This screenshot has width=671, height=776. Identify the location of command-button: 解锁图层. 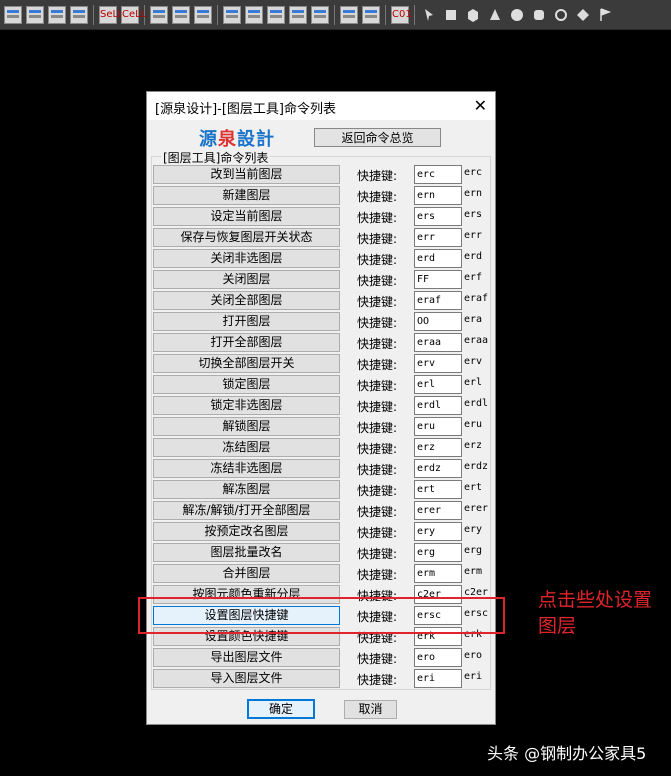
(246, 426).